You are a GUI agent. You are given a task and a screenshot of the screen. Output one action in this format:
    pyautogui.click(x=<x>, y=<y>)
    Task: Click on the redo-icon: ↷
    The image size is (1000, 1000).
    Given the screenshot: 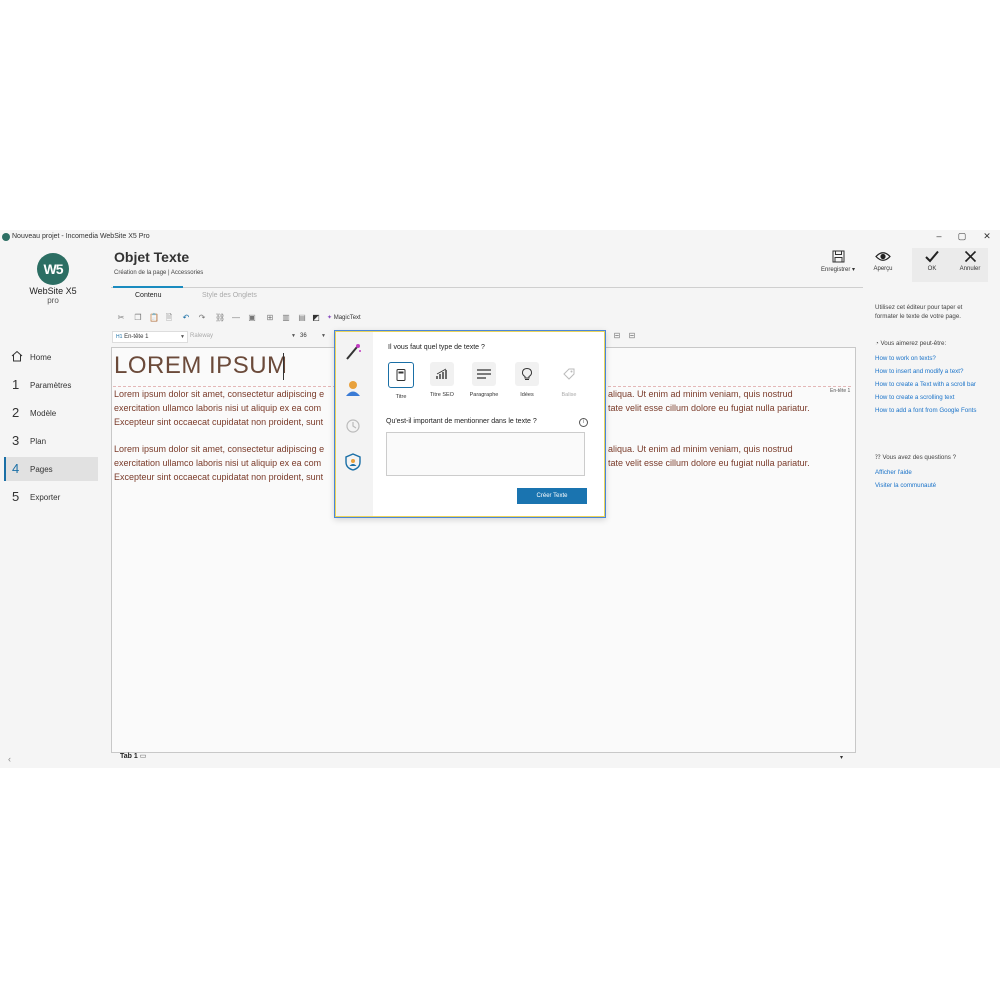 What is the action you would take?
    pyautogui.click(x=202, y=318)
    